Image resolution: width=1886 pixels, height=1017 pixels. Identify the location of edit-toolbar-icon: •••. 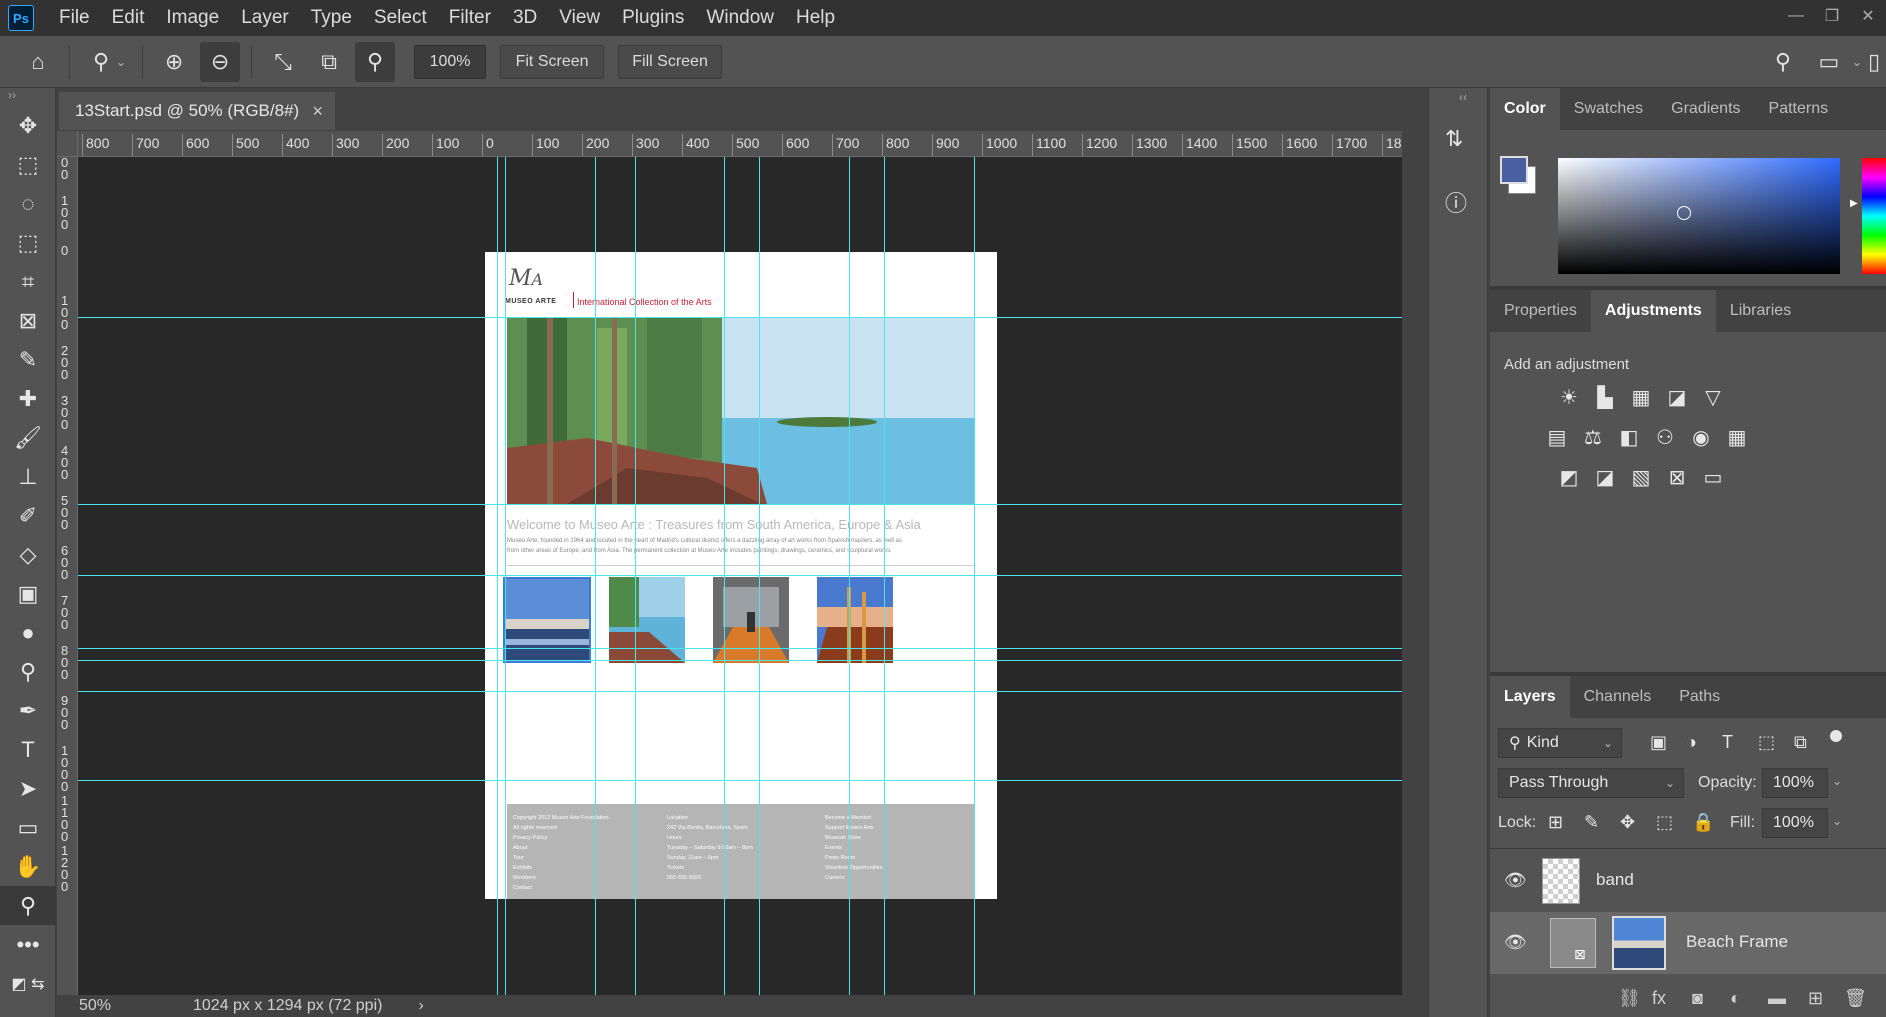
(28, 944).